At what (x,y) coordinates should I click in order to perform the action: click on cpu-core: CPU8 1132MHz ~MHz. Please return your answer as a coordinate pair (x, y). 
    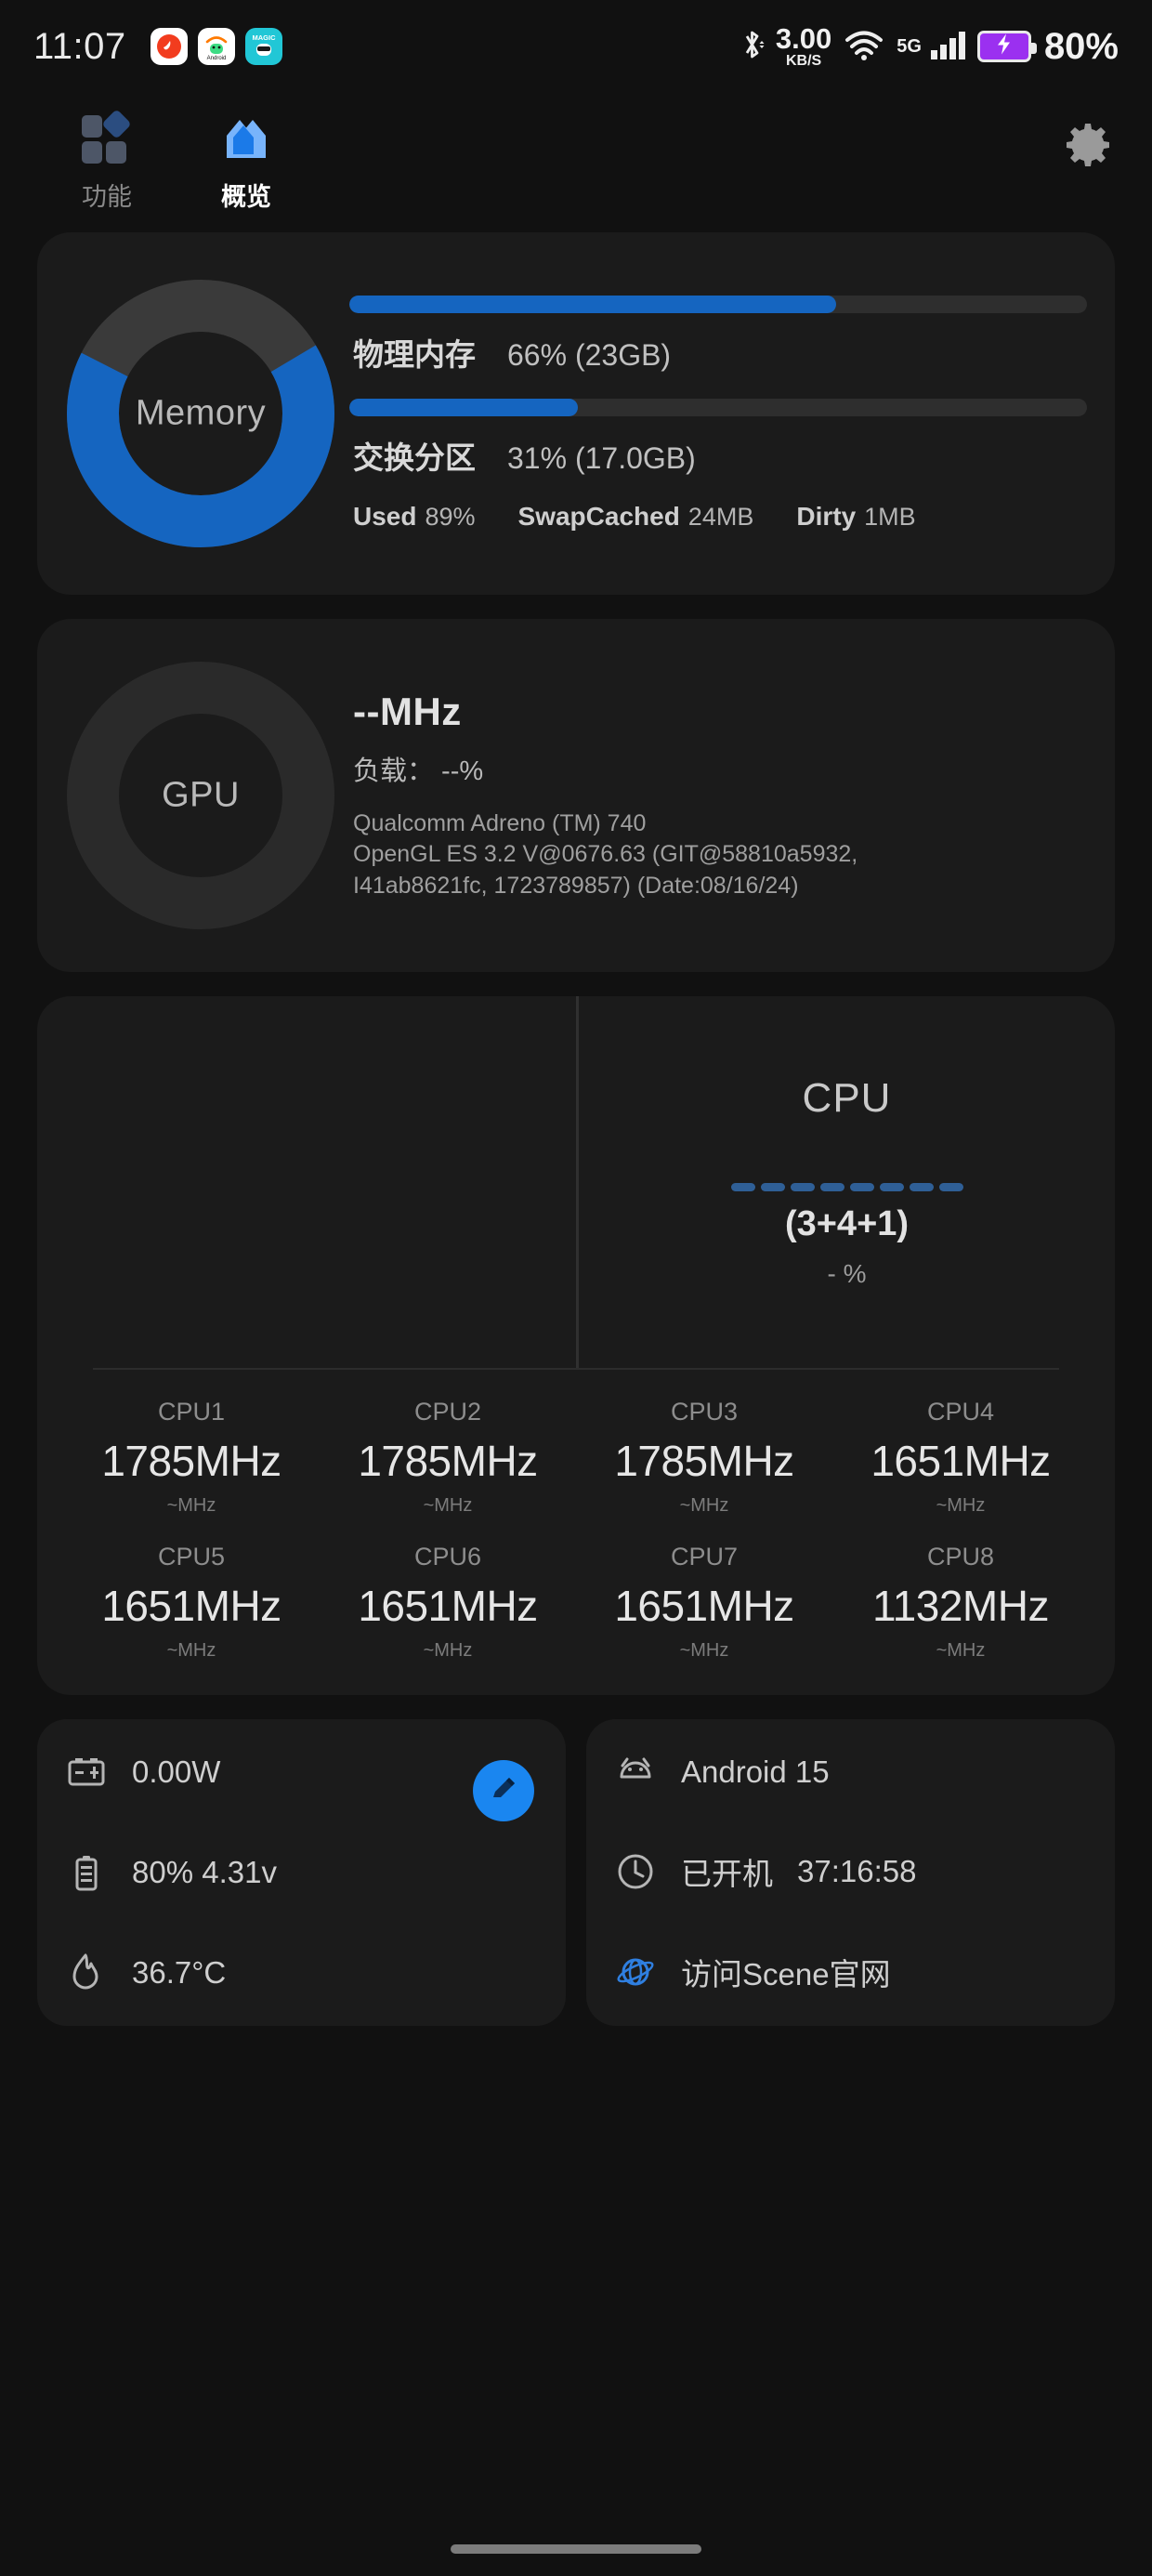
    Looking at the image, I should click on (961, 1602).